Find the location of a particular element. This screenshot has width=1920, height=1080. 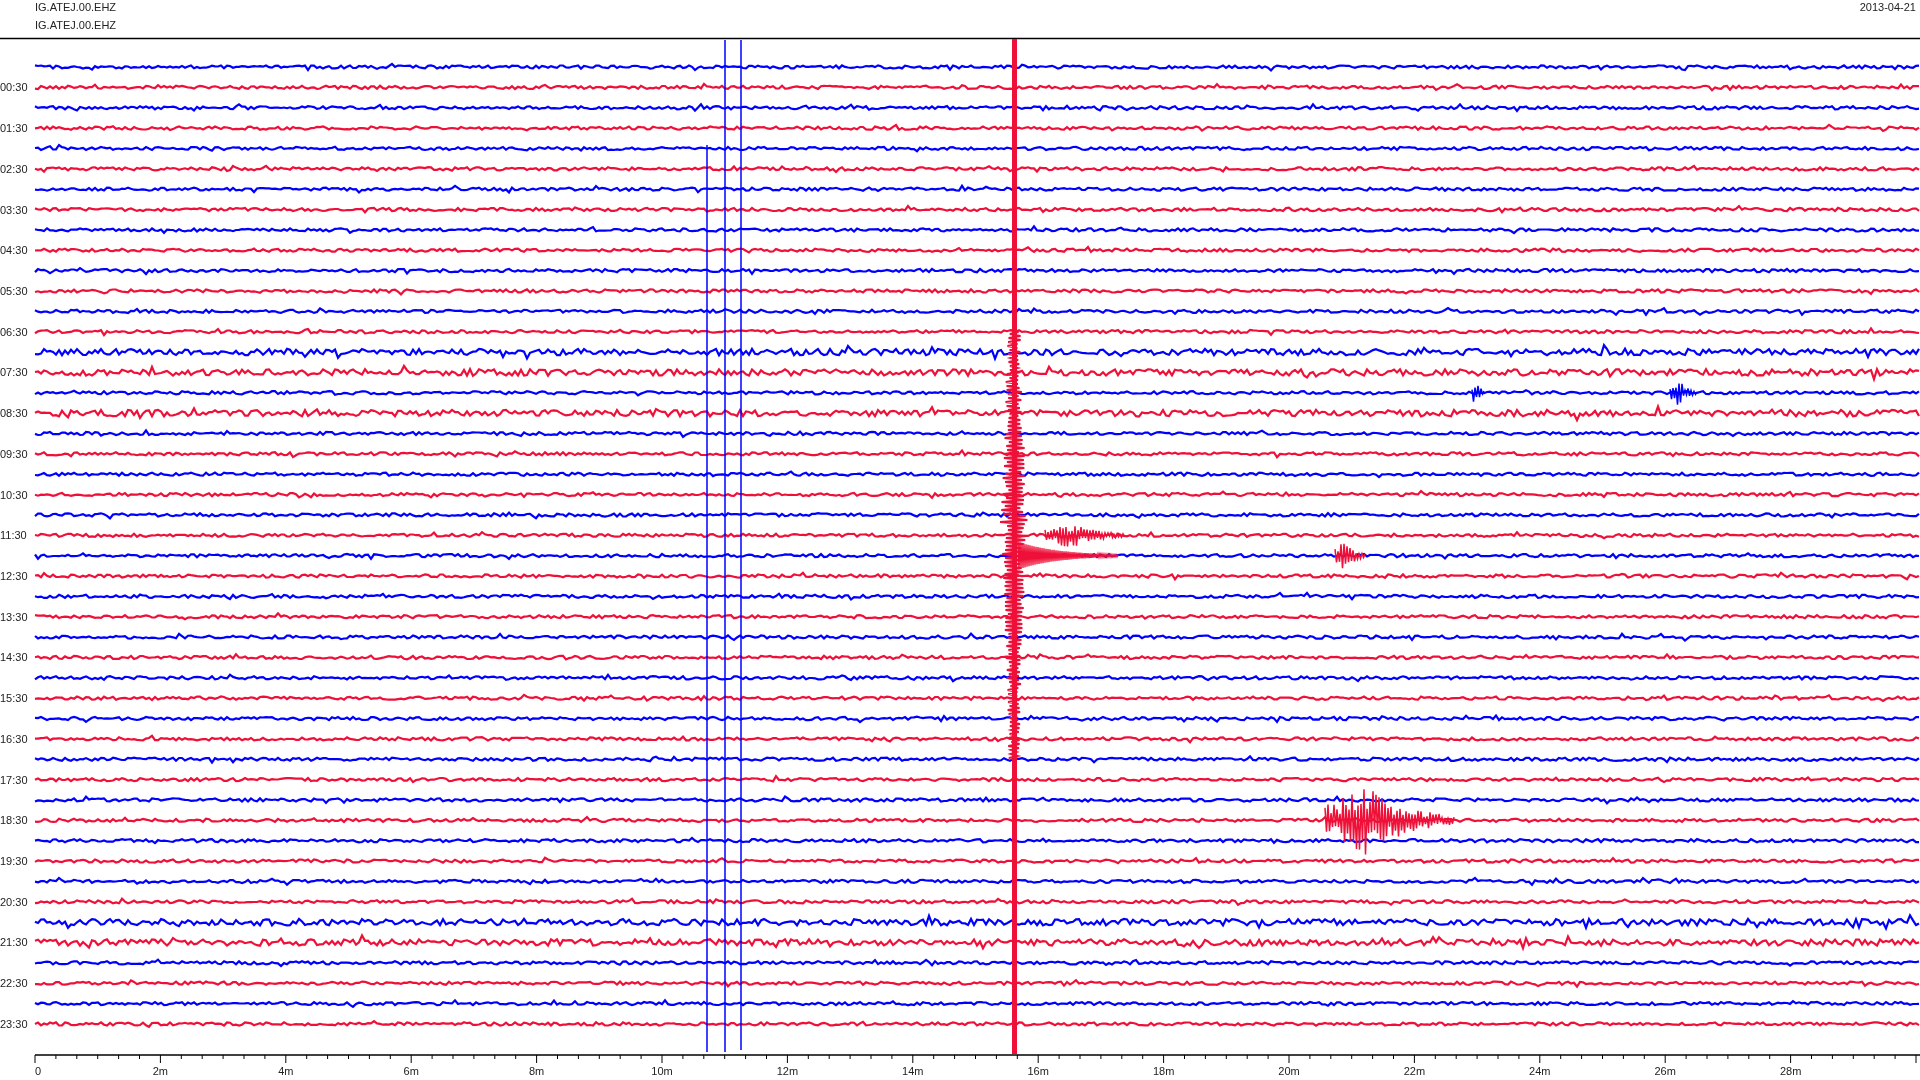

axis-label: 14m is located at coordinates (913, 1071).